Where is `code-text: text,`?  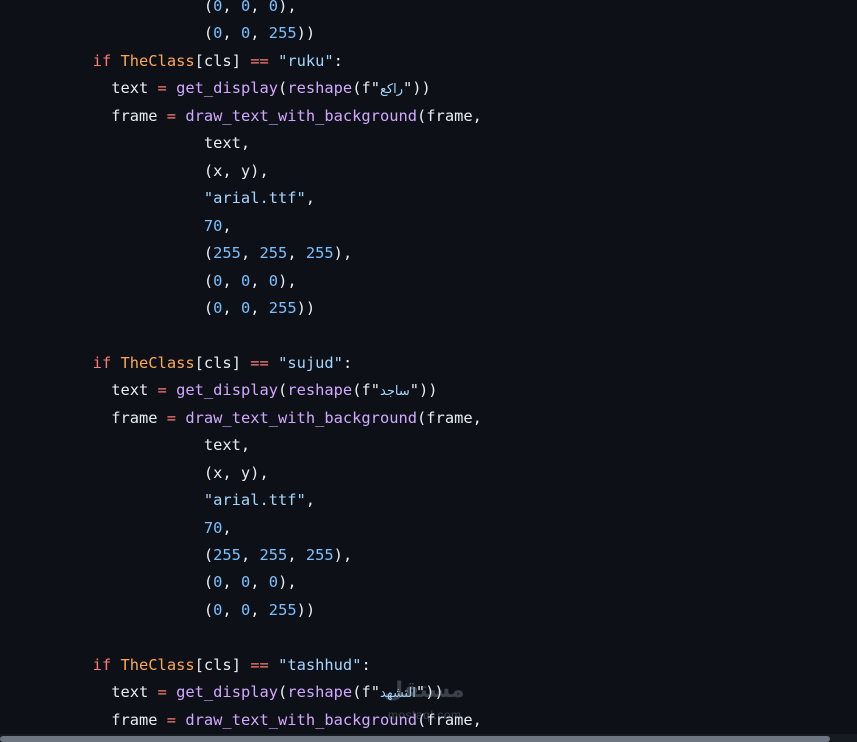
code-text: text, is located at coordinates (125, 143).